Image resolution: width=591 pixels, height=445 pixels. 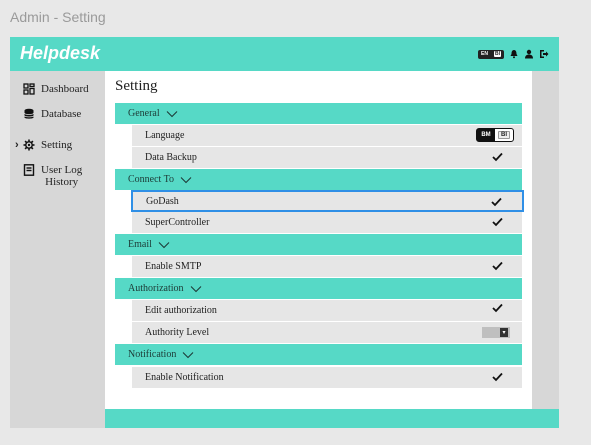 What do you see at coordinates (544, 54) in the screenshot?
I see `logout-icon` at bounding box center [544, 54].